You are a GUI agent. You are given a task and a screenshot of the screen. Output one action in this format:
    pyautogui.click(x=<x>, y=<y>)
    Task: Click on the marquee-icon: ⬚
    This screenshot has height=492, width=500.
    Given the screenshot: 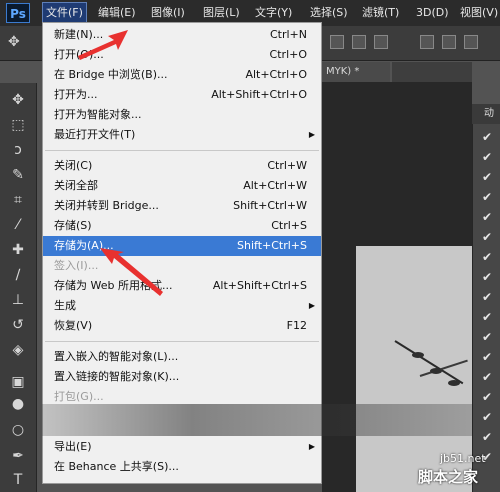 What is the action you would take?
    pyautogui.click(x=18, y=125)
    